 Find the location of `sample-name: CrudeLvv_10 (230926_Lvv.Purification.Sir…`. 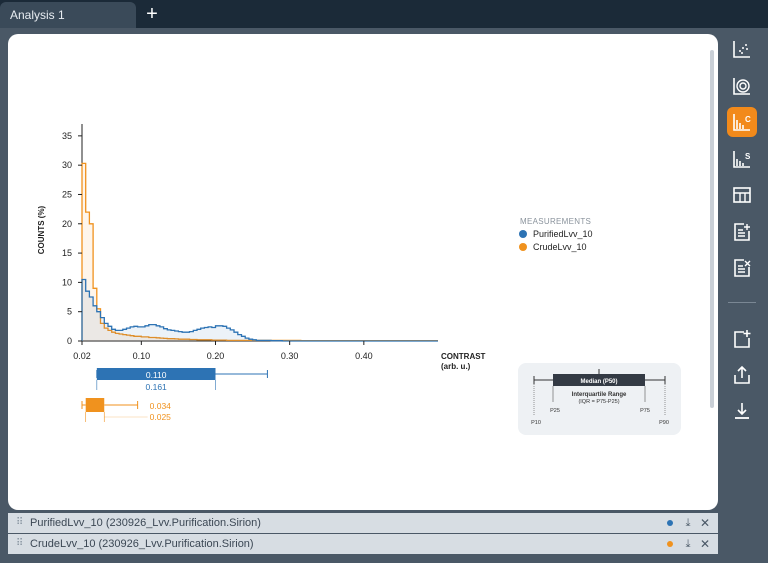

sample-name: CrudeLvv_10 (230926_Lvv.Purification.Sir… is located at coordinates (142, 544).